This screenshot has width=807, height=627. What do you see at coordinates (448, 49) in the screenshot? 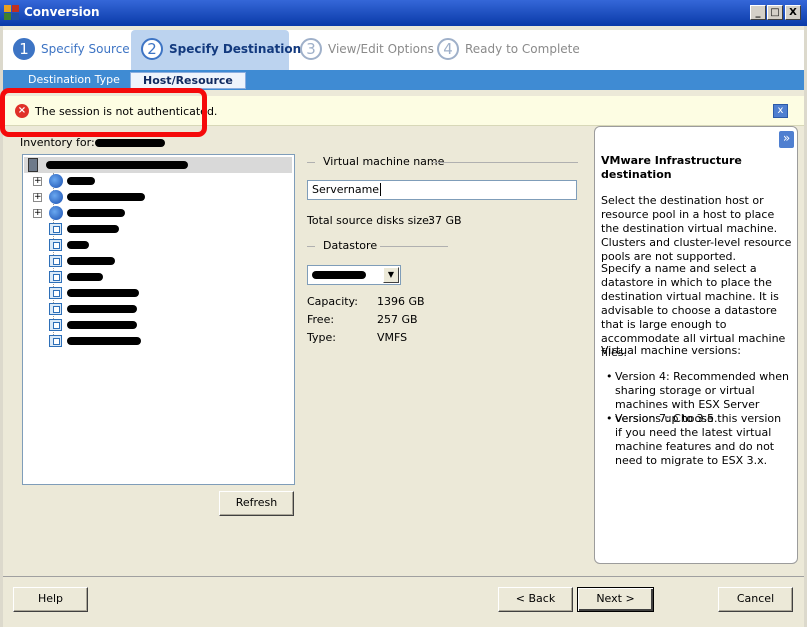
I see `step-number-icon: 4` at bounding box center [448, 49].